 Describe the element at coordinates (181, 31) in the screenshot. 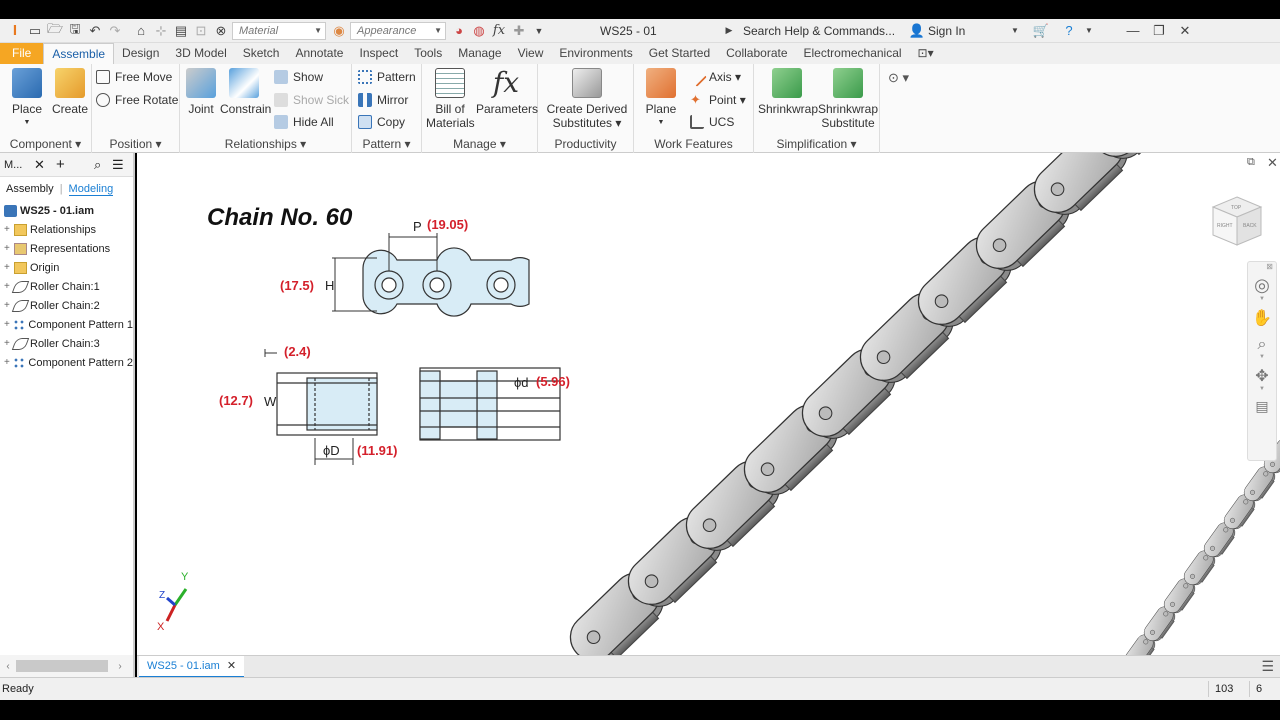

I see `update-icon: ▤` at that location.